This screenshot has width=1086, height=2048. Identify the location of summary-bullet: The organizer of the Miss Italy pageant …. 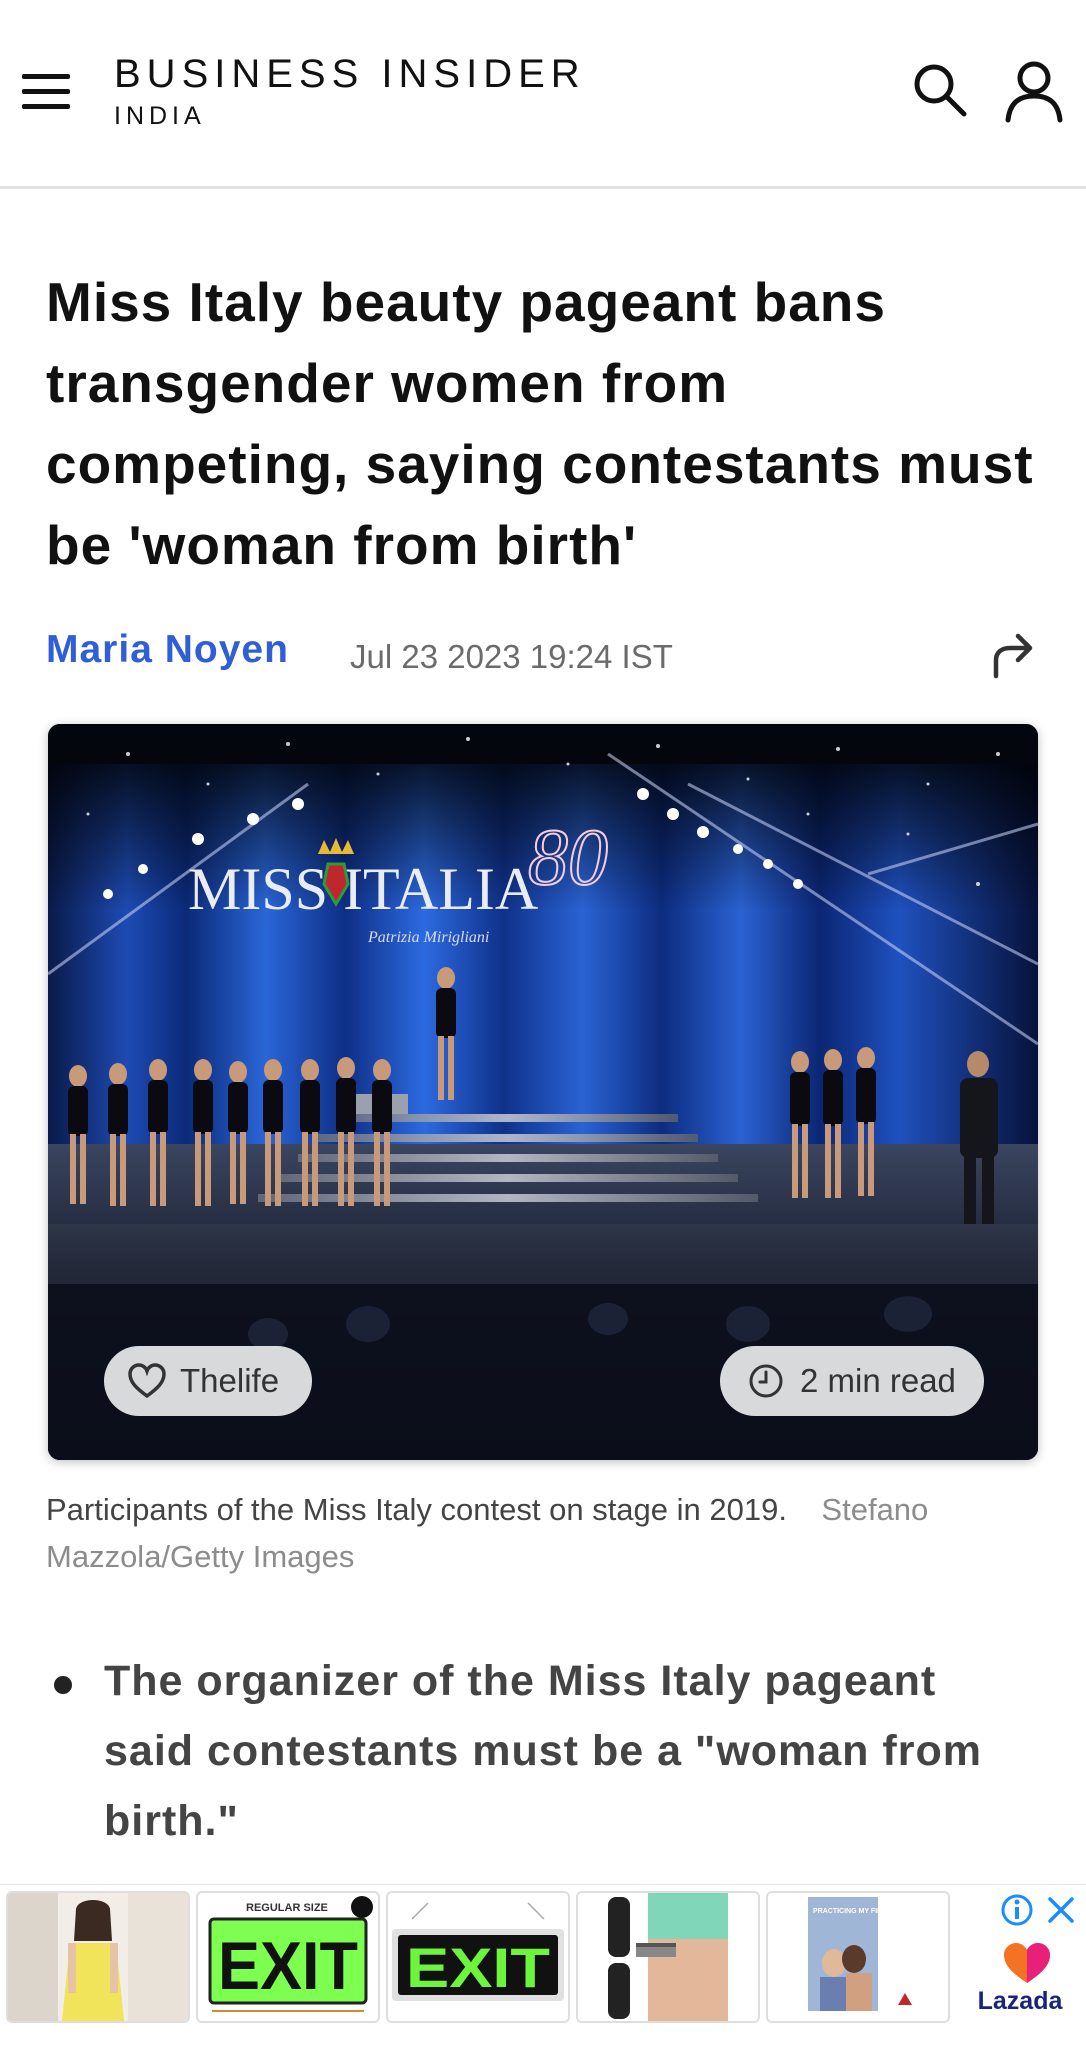
(543, 1751).